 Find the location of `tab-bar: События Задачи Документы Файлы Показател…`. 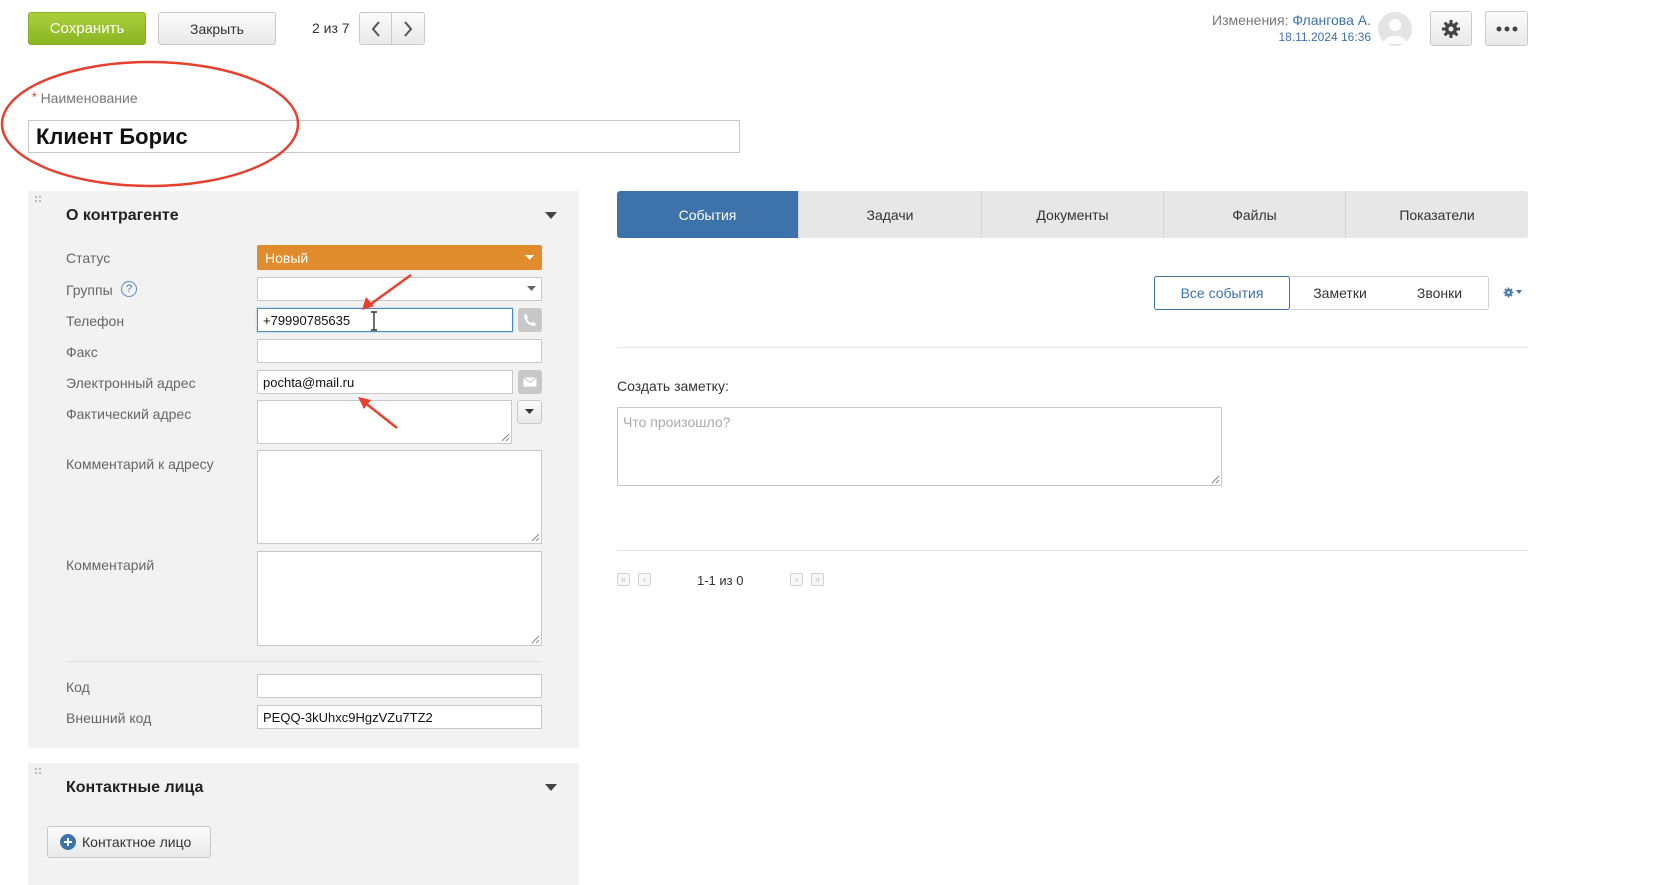

tab-bar: События Задачи Документы Файлы Показател… is located at coordinates (1072, 214).